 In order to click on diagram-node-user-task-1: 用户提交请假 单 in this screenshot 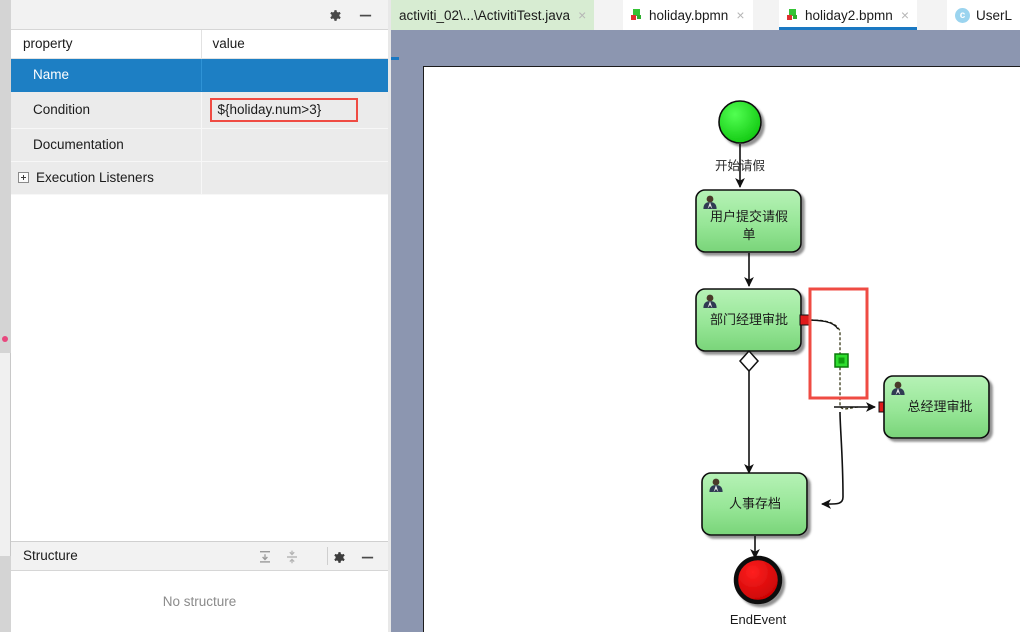, I will do `click(748, 221)`.